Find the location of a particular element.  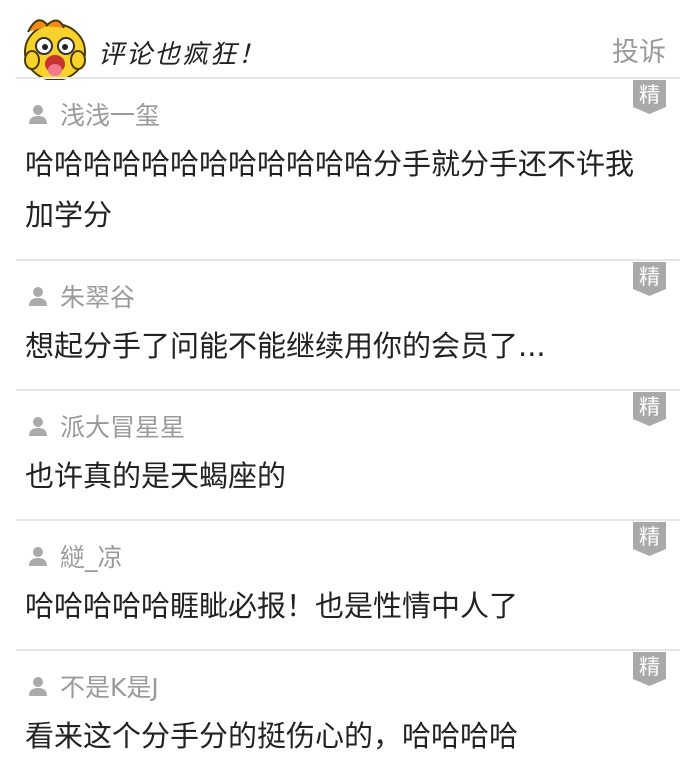

username: 縌_凉 is located at coordinates (91, 556).